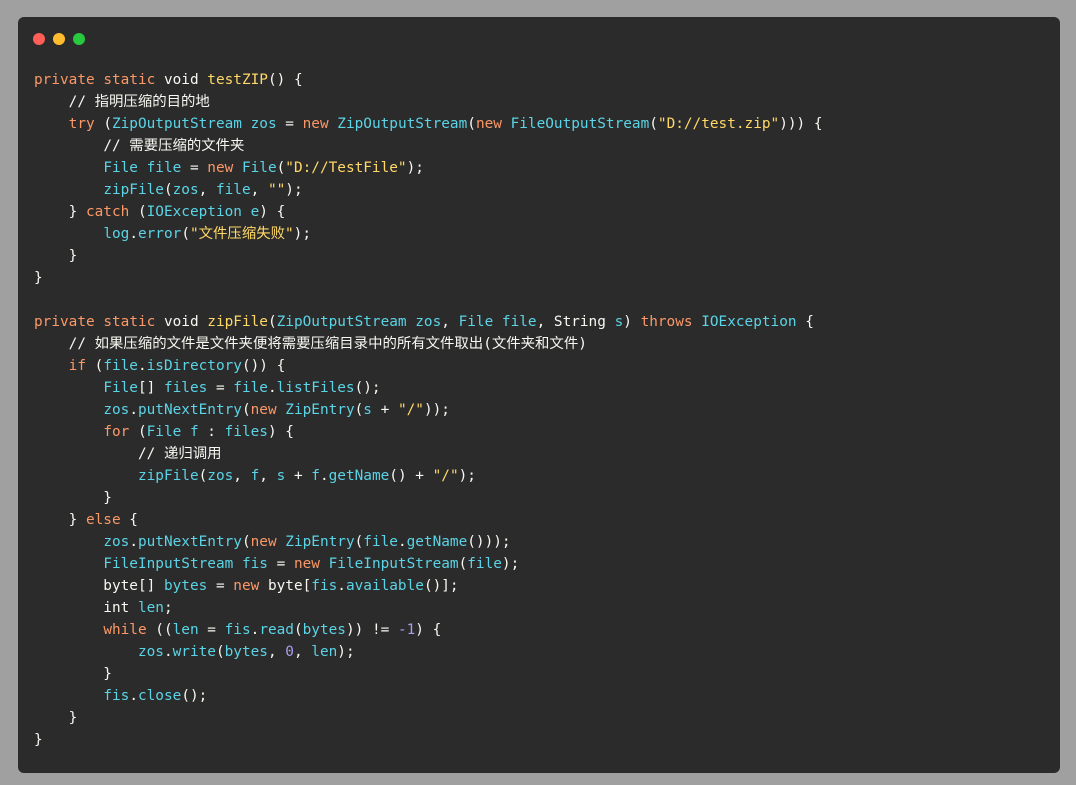  I want to click on code-line: zos.putNextEntry(new ZipEntry(s + "/"));, so click(542, 410).